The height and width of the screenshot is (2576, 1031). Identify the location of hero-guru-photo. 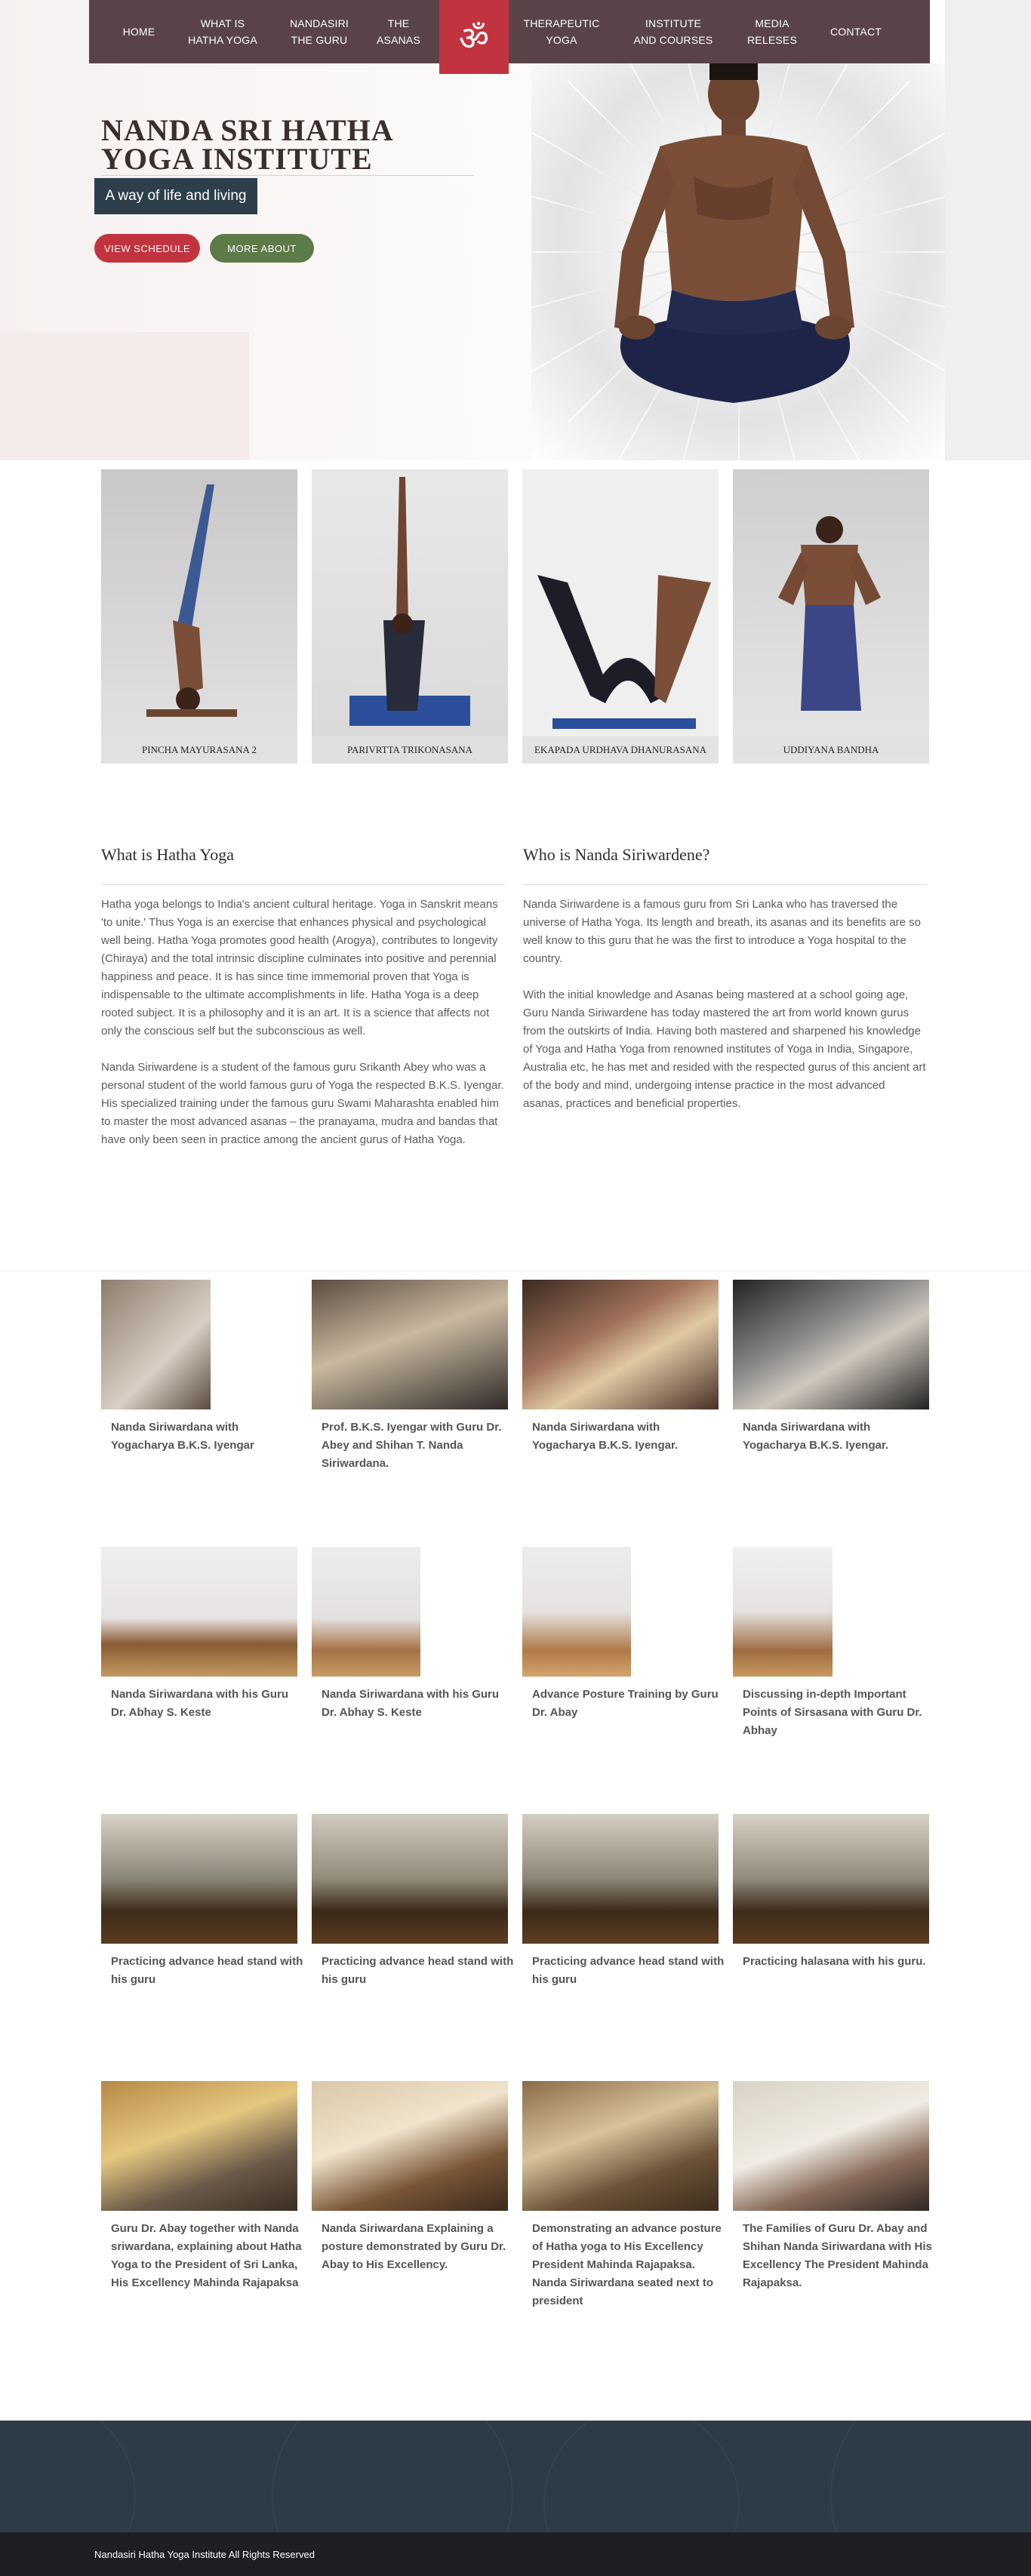
(738, 261).